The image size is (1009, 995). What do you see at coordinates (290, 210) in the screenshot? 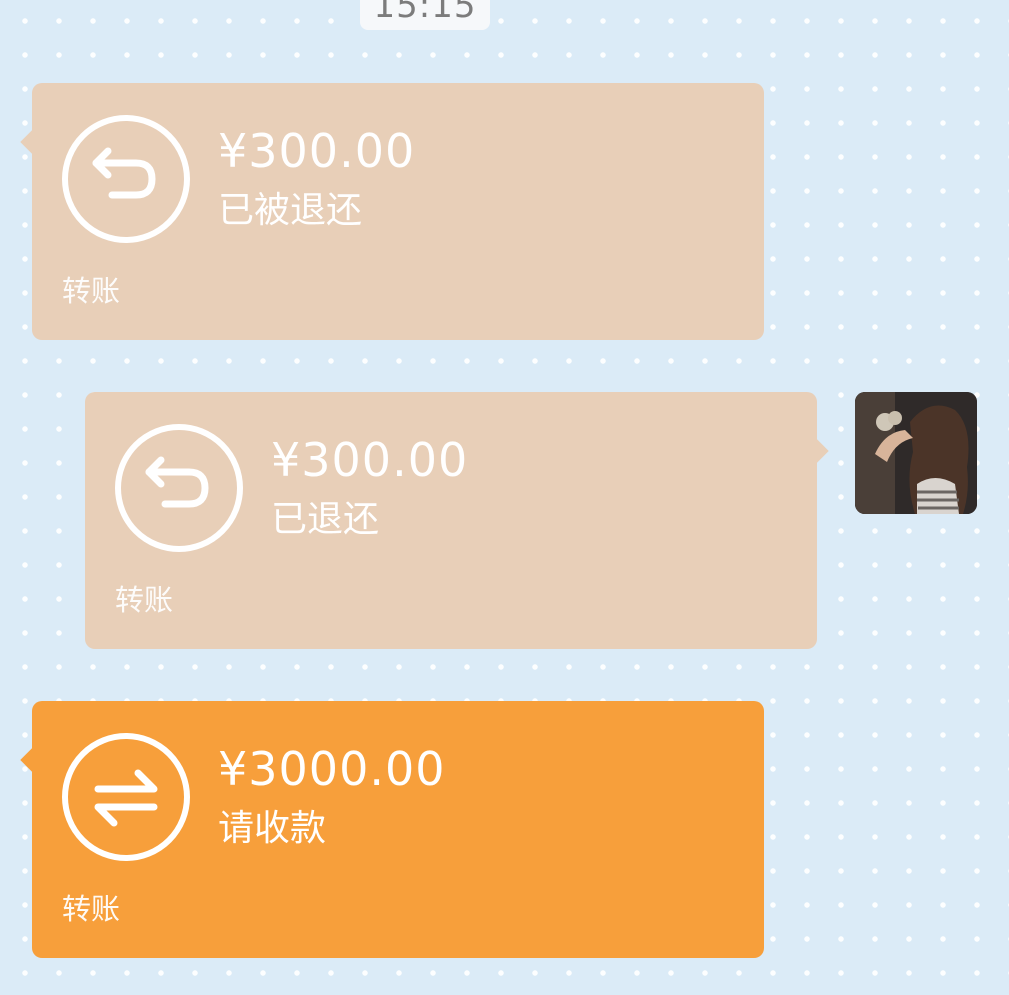
I see `transfer-status: 已被退还` at bounding box center [290, 210].